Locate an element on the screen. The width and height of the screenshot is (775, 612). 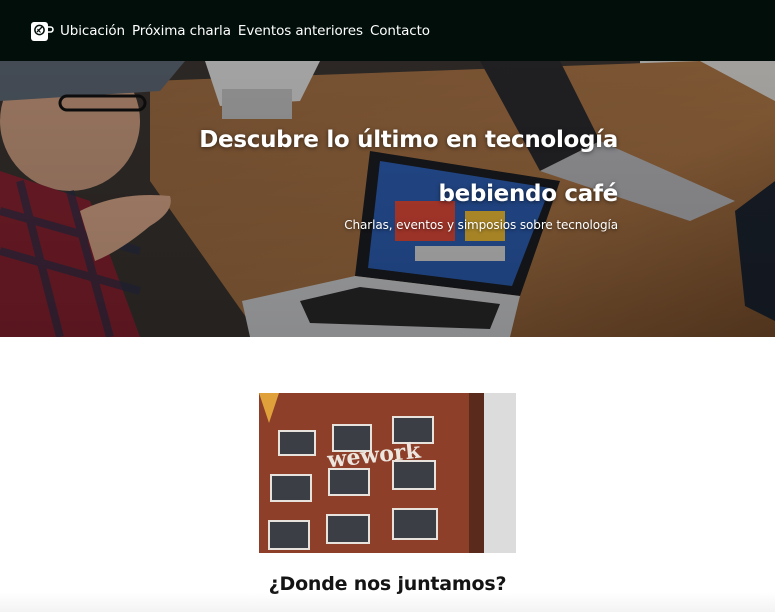
coffee-cup-icon is located at coordinates (42, 31).